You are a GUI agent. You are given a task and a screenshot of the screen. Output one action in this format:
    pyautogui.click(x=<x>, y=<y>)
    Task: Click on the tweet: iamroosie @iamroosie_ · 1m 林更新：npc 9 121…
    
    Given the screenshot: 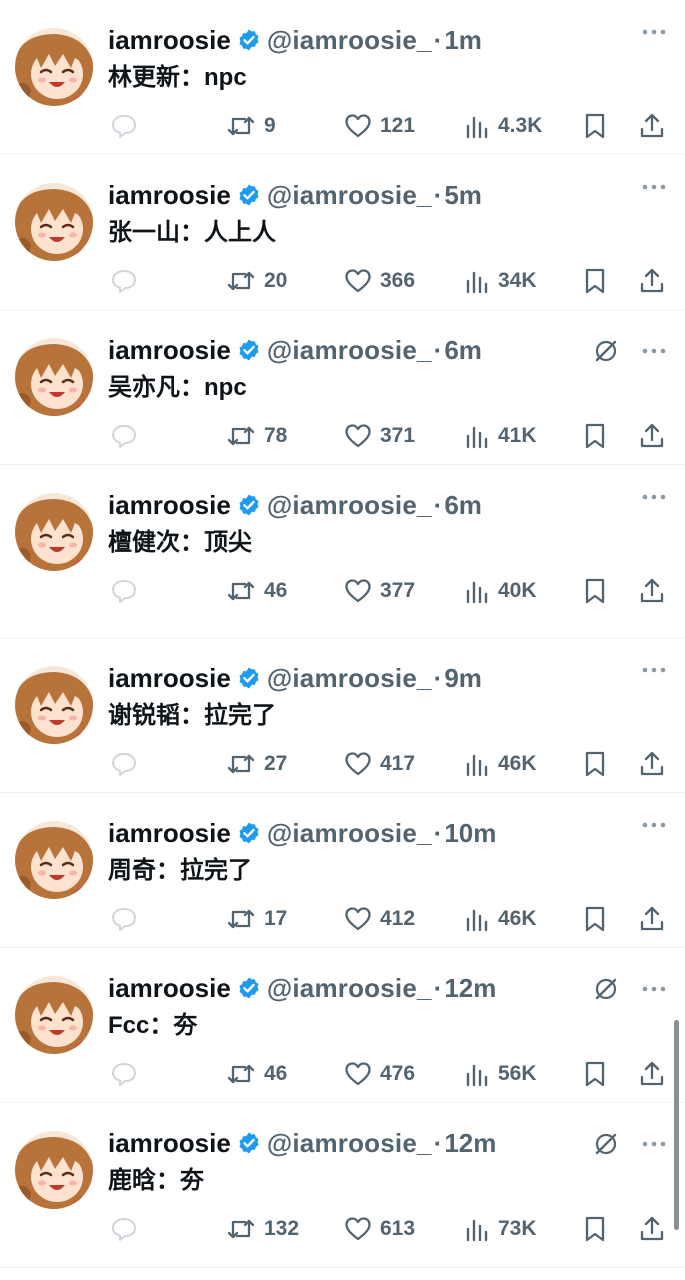 What is the action you would take?
    pyautogui.click(x=342, y=77)
    